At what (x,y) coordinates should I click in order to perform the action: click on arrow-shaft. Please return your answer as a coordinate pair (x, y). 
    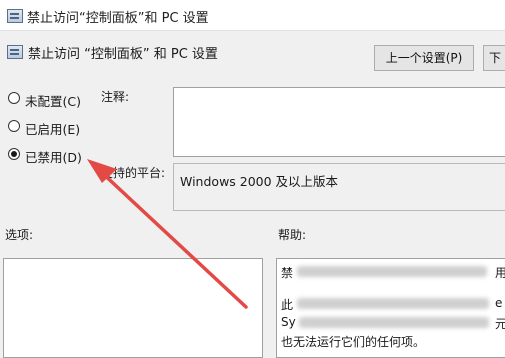
    Looking at the image, I should click on (172, 238).